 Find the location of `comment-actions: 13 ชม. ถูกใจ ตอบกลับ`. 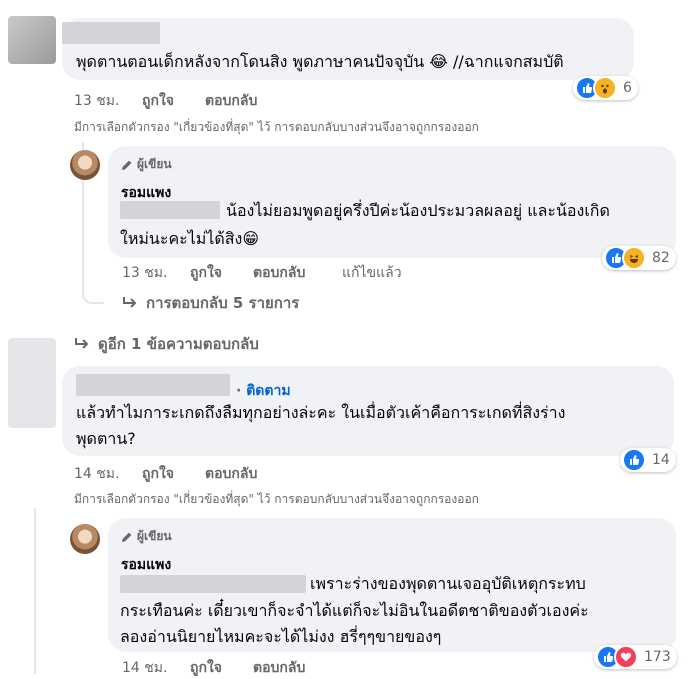

comment-actions: 13 ชม. ถูกใจ ตอบกลับ is located at coordinates (165, 101).